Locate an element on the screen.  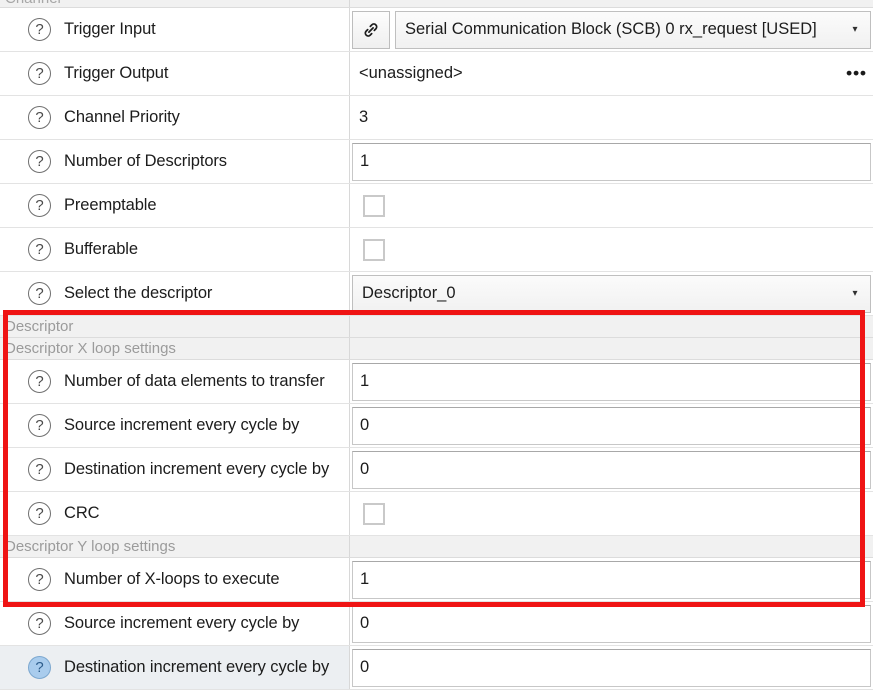
channel-priority-input: 3 is located at coordinates (611, 118).